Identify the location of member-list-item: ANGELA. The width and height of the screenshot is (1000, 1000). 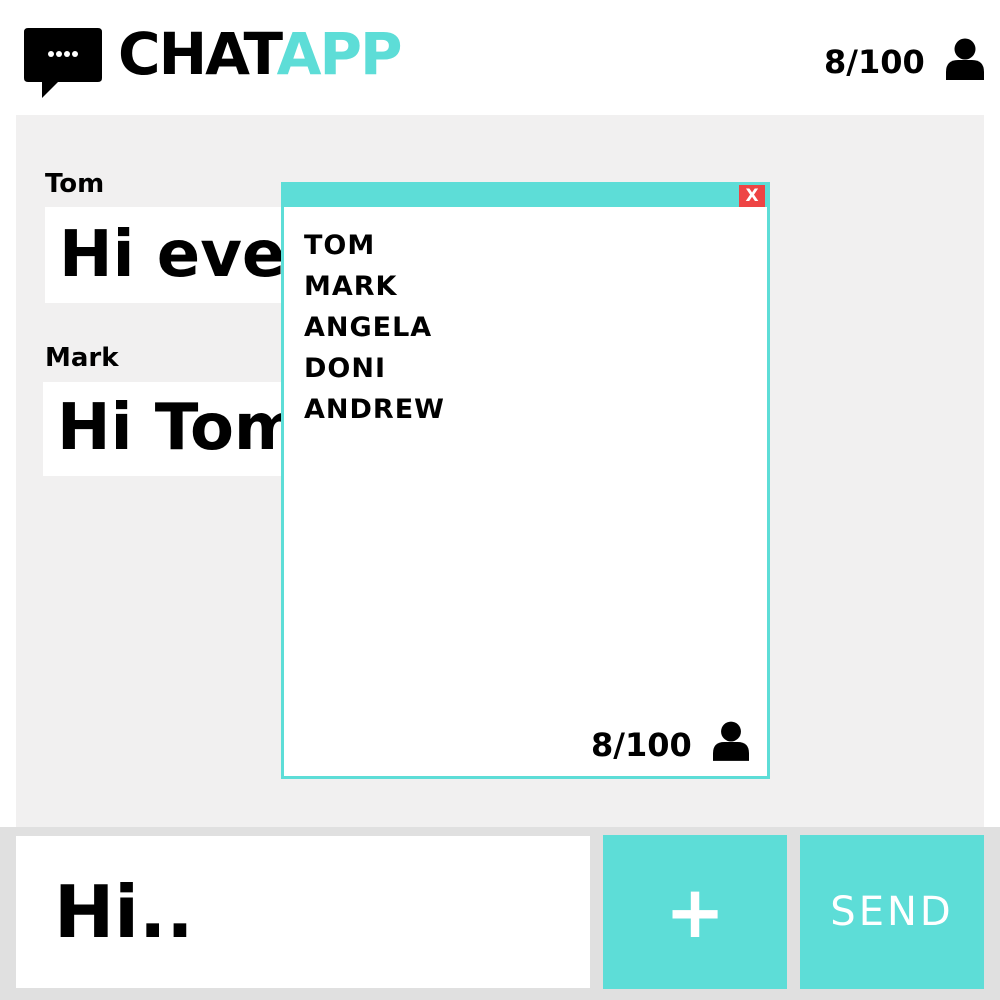
(374, 327).